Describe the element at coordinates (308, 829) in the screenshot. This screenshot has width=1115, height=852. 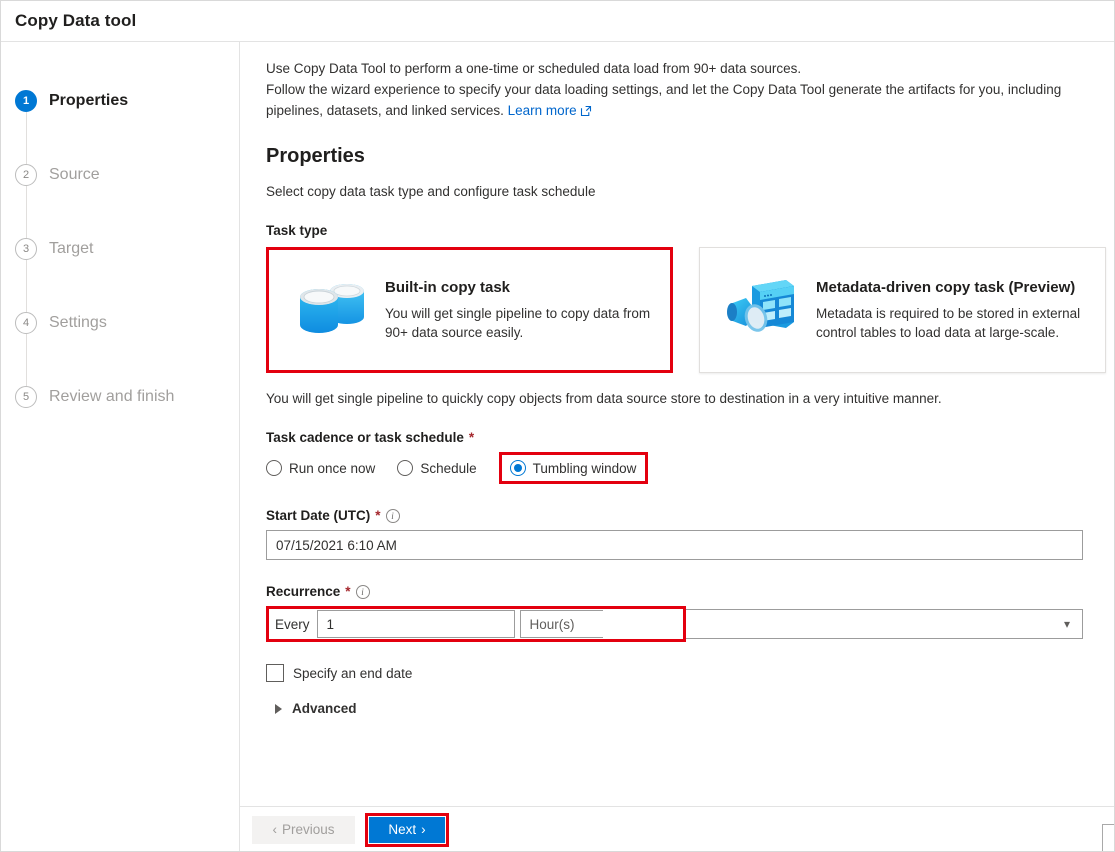
I see `previous-button-label: Previous` at that location.